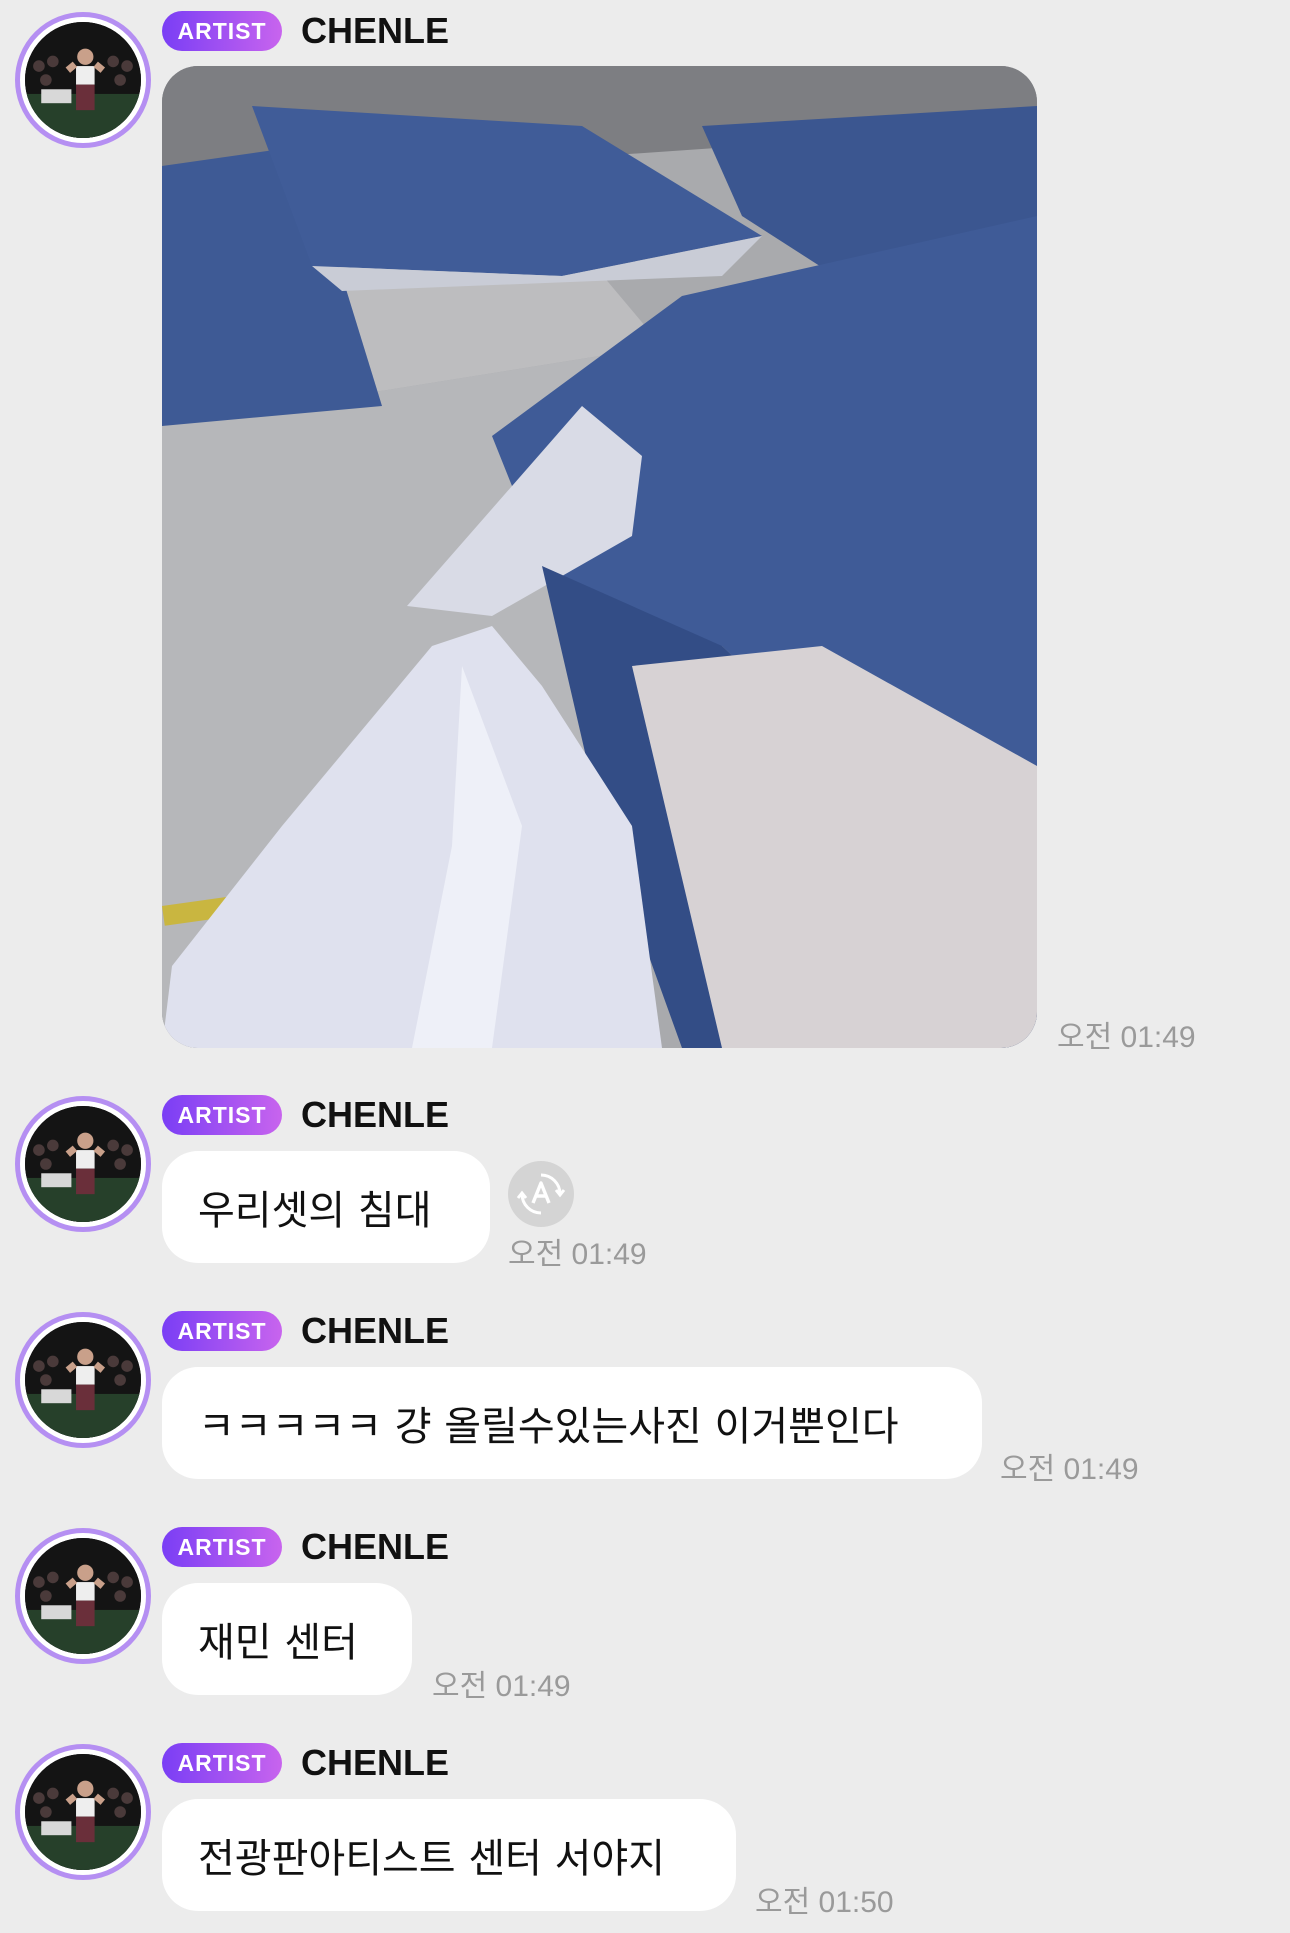 This screenshot has width=1290, height=1933. I want to click on message-time: 오전 01:50, so click(824, 1902).